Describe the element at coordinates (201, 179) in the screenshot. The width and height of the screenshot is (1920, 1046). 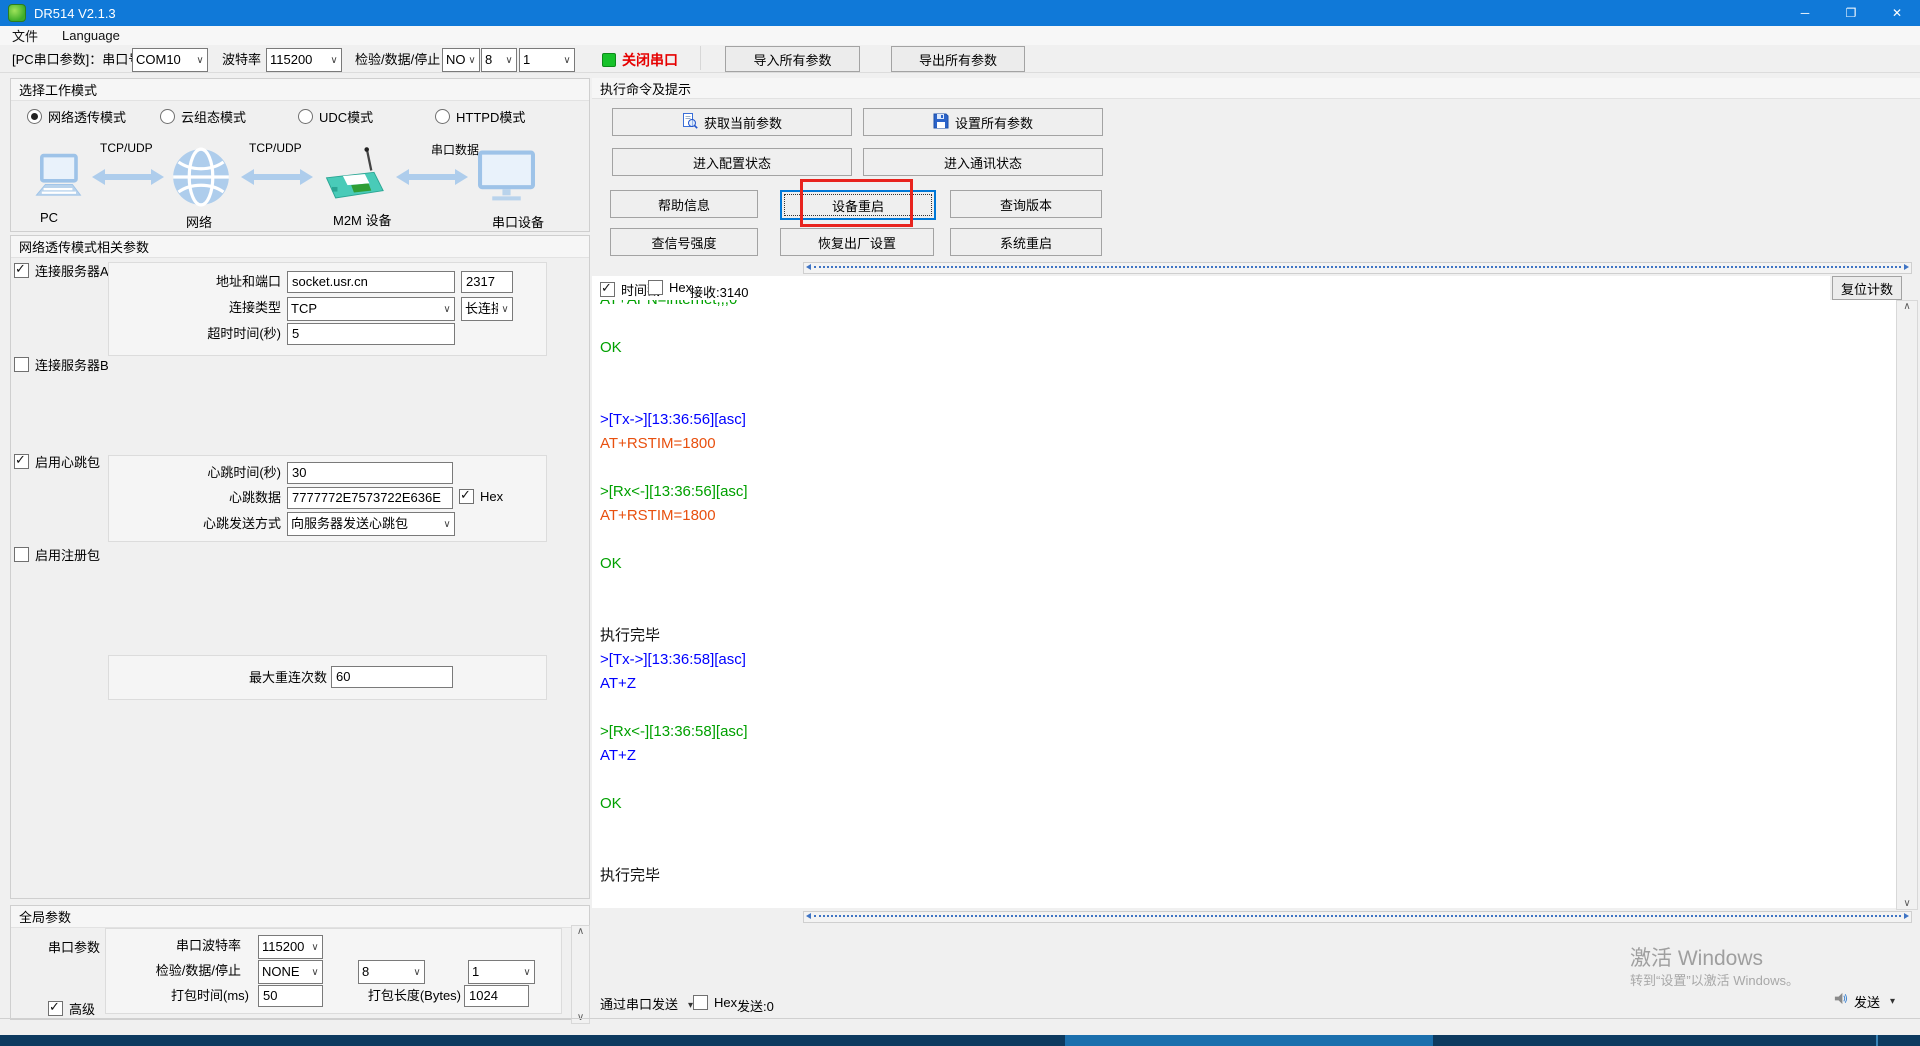
I see `network-globe-icon` at that location.